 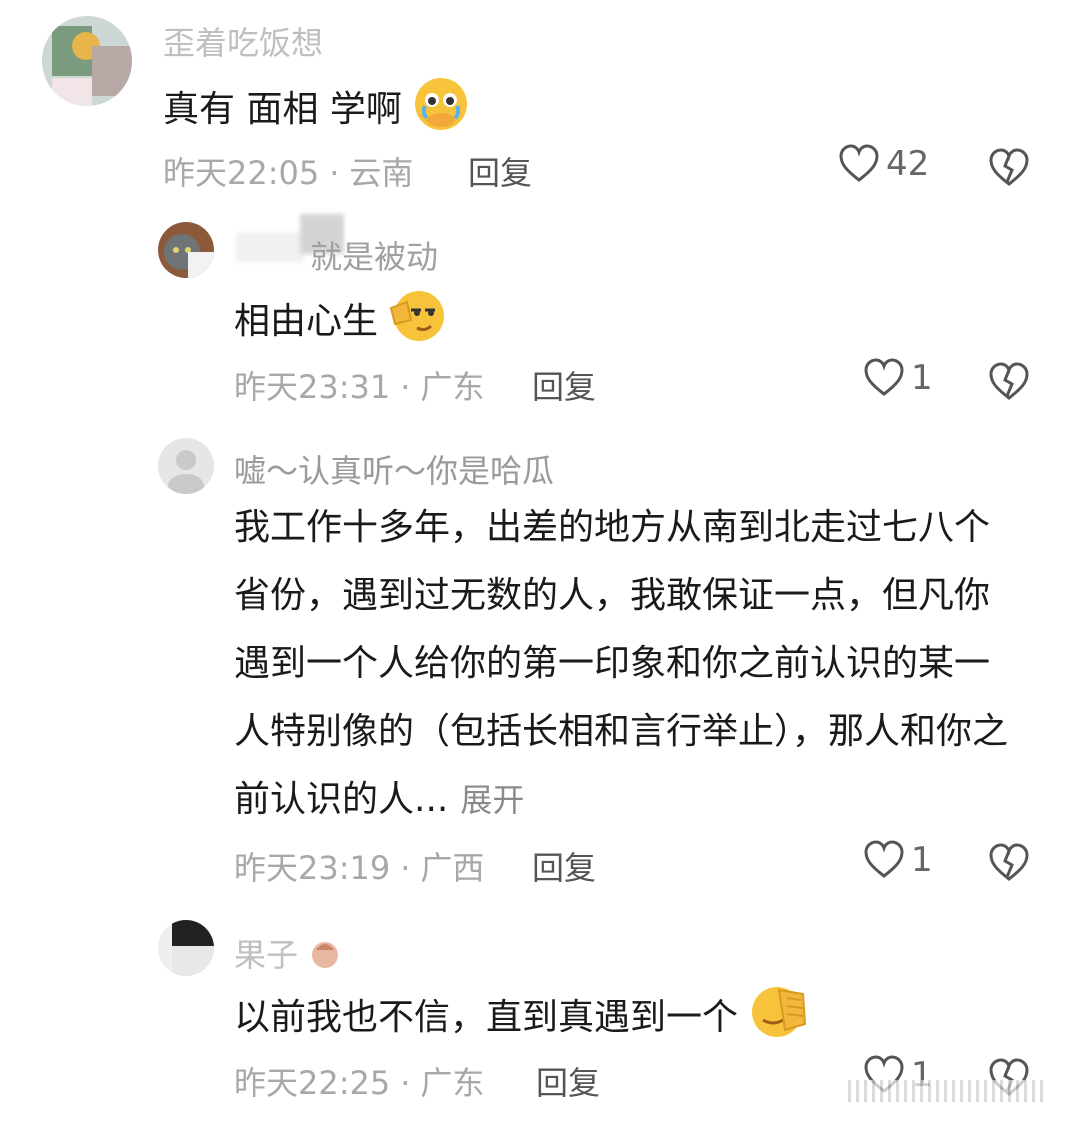 I want to click on comment-location: 广西, so click(x=452, y=868).